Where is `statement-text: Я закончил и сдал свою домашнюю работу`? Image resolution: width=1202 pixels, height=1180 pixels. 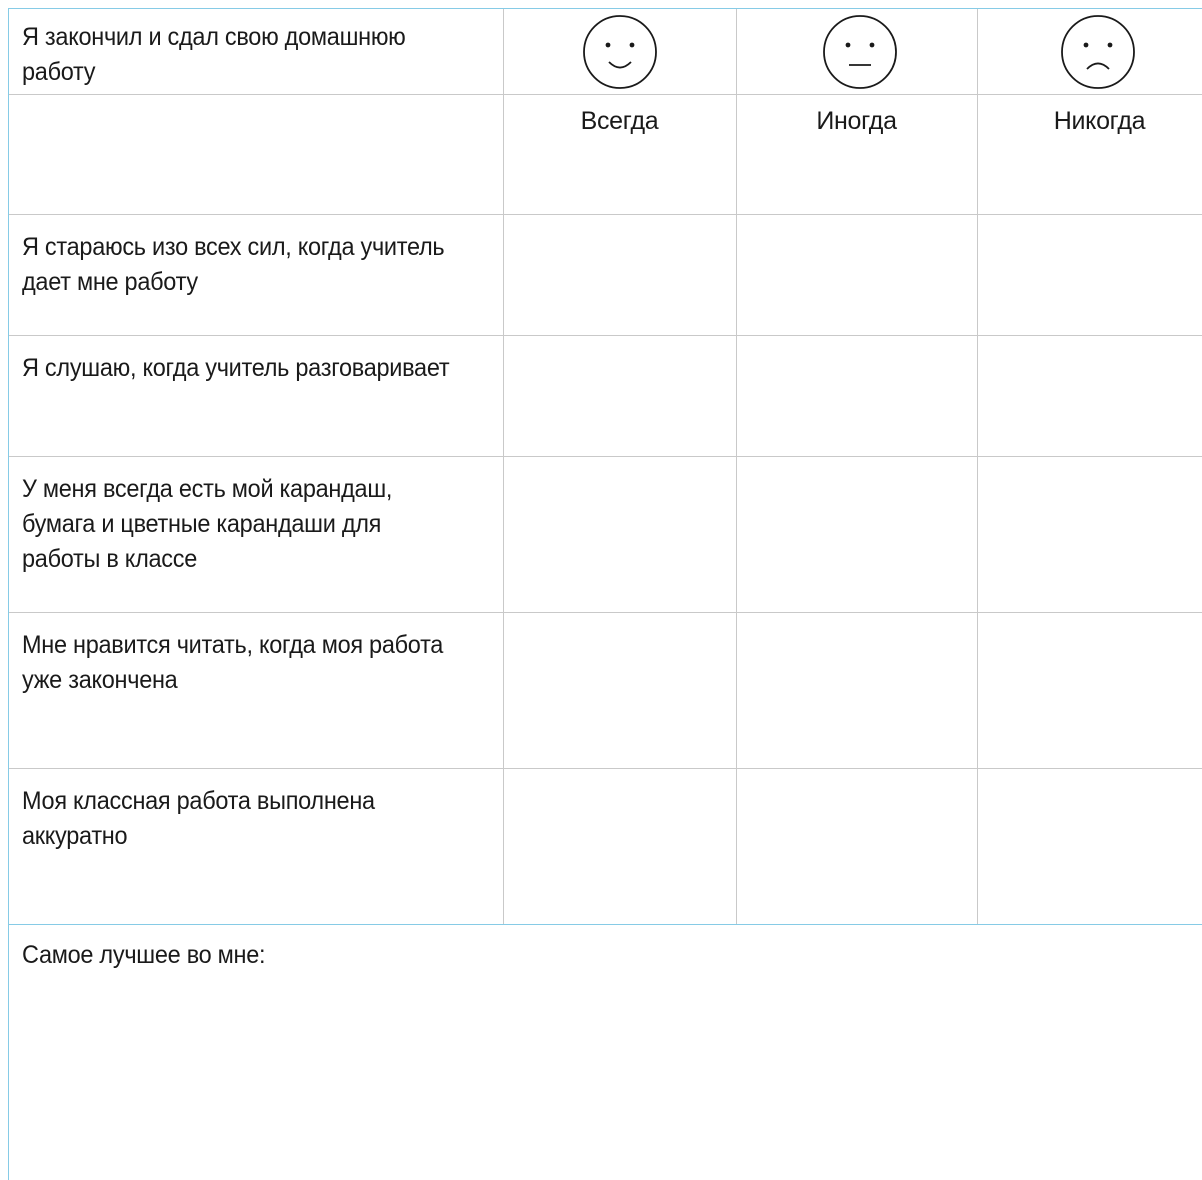
statement-text: Я закончил и сдал свою домашнюю работу is located at coordinates (214, 54).